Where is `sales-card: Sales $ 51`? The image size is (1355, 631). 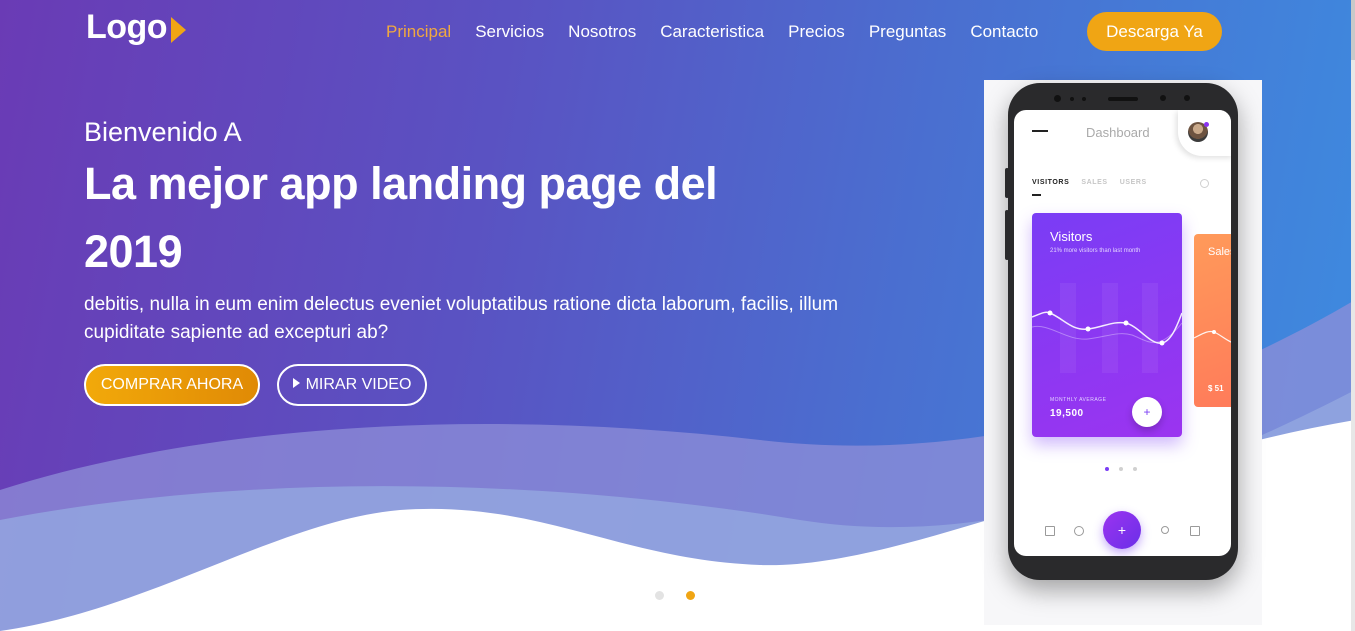 sales-card: Sales $ 51 is located at coordinates (1212, 320).